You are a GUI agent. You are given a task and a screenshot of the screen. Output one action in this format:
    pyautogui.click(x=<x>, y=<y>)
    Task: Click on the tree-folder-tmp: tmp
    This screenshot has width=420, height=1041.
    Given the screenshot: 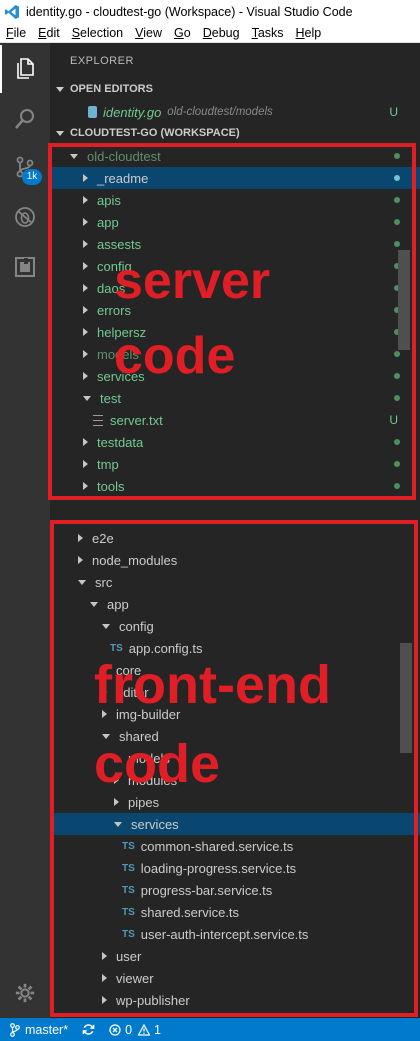 What is the action you would take?
    pyautogui.click(x=235, y=464)
    